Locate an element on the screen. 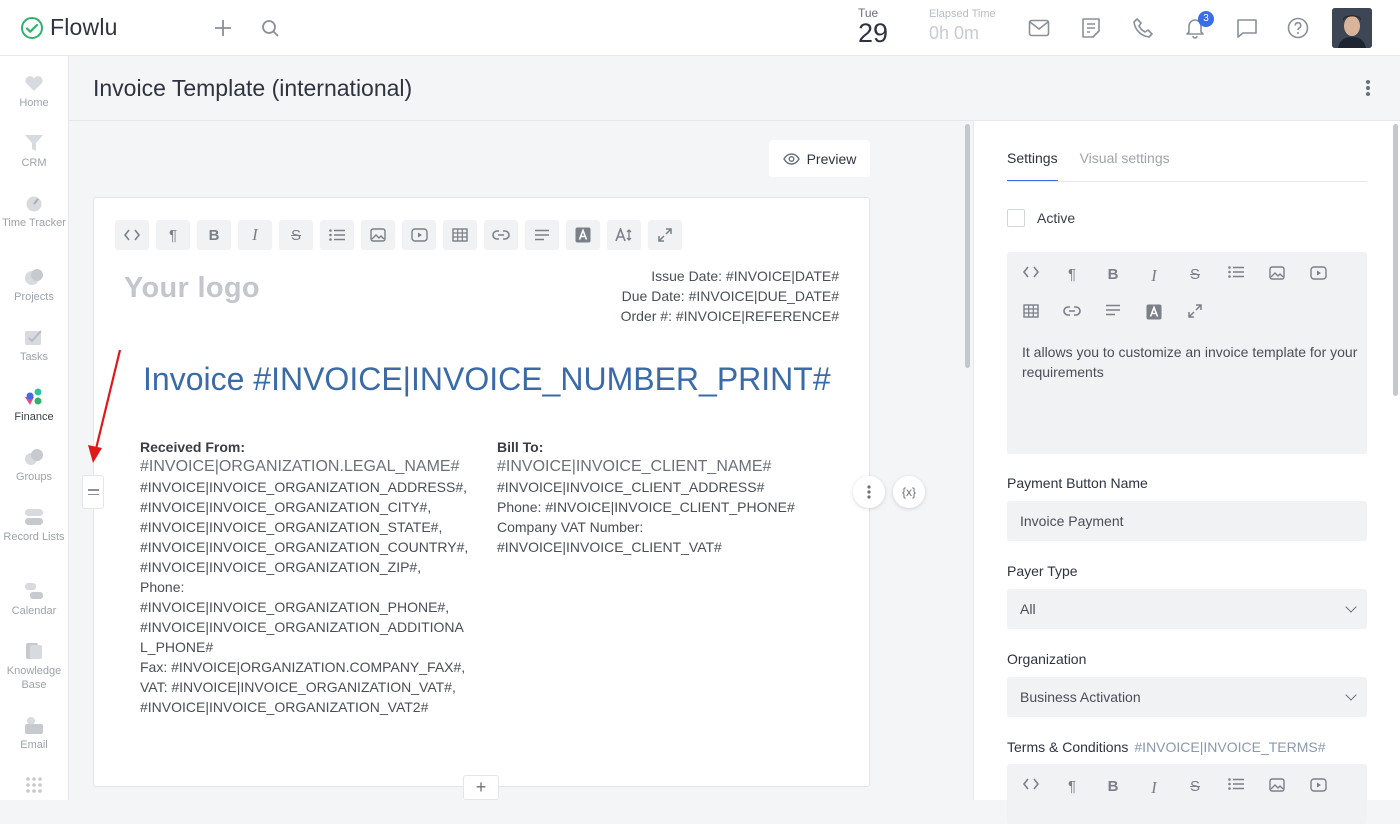  tab-visual-settings: Visual settings is located at coordinates (1125, 166).